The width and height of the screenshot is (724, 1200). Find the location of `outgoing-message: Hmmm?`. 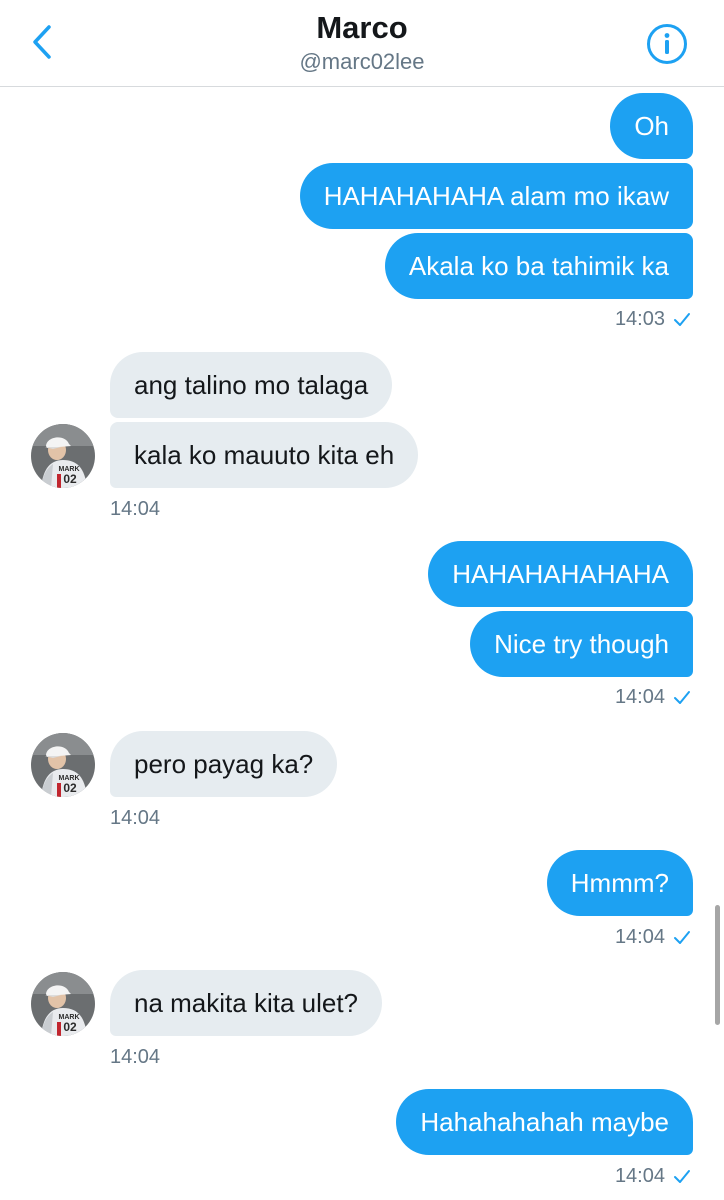

outgoing-message: Hmmm? is located at coordinates (619, 883).